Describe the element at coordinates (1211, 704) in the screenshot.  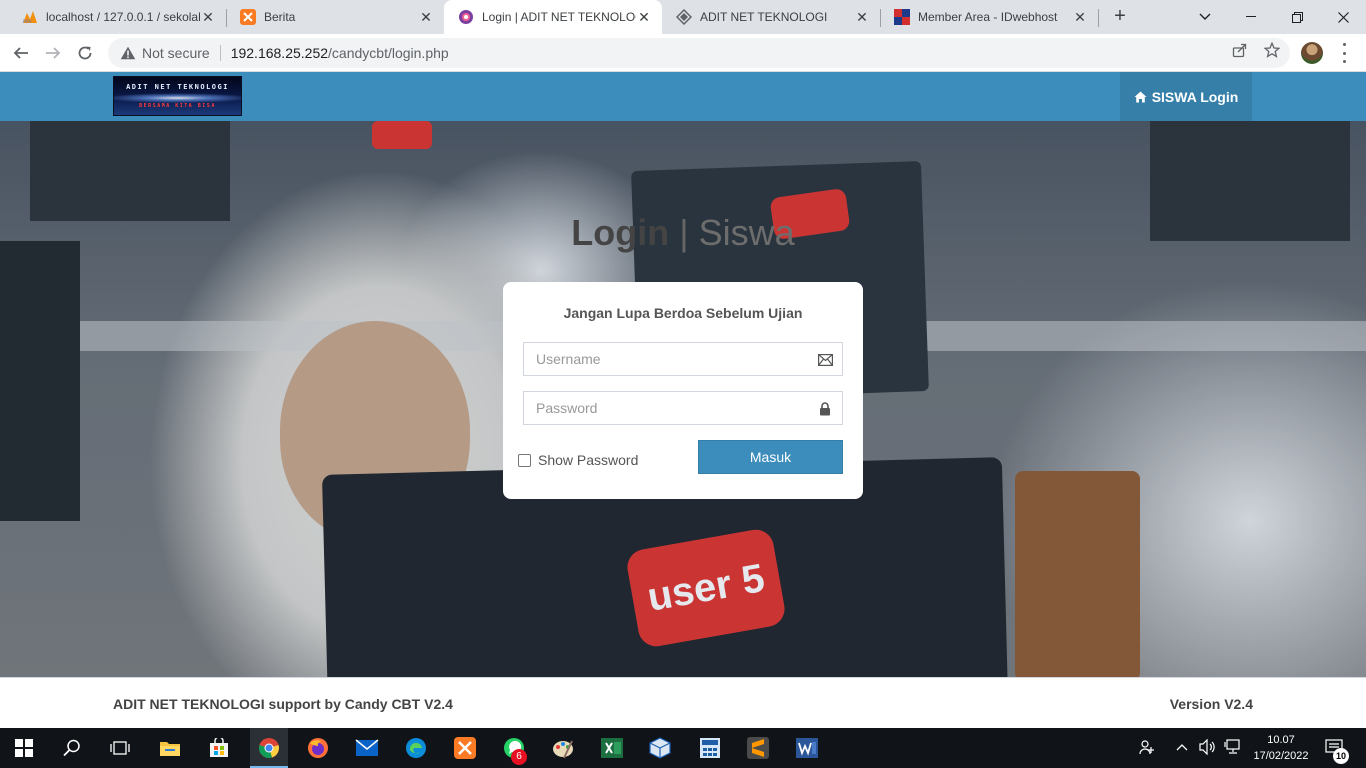
I see `footer-version: Version V2.4` at that location.